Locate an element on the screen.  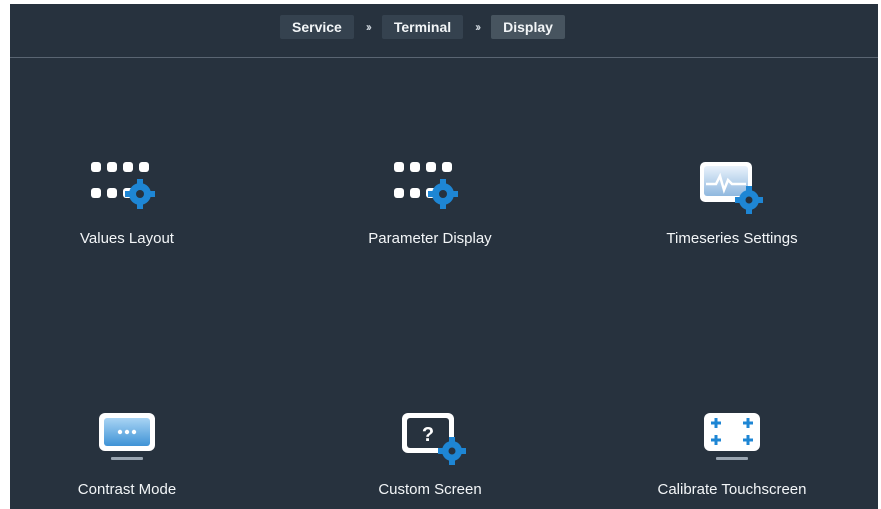
custom-screen-label: Custom Screen is located at coordinates (430, 489).